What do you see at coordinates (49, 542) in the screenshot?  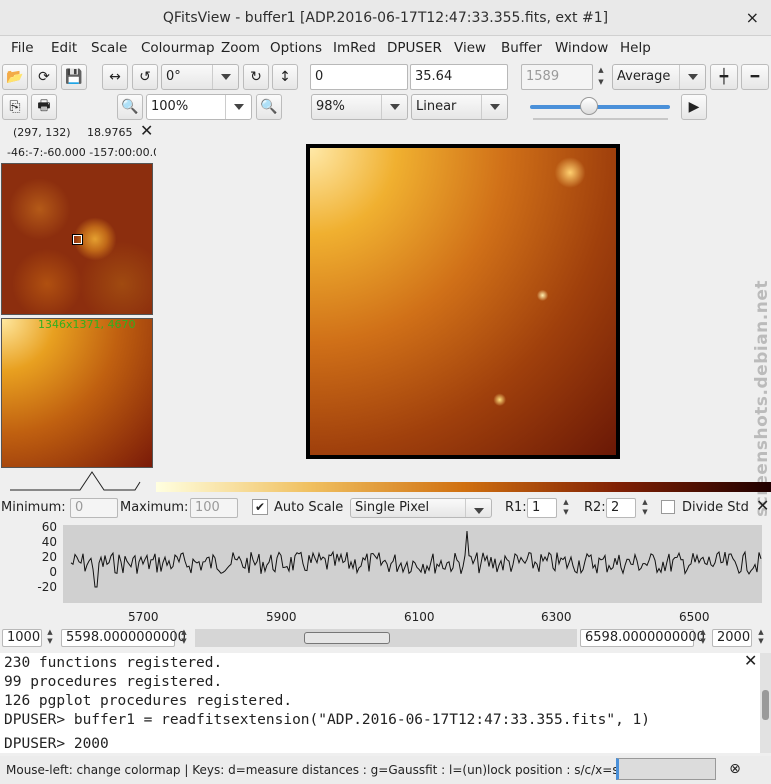 I see `ytick: 40` at bounding box center [49, 542].